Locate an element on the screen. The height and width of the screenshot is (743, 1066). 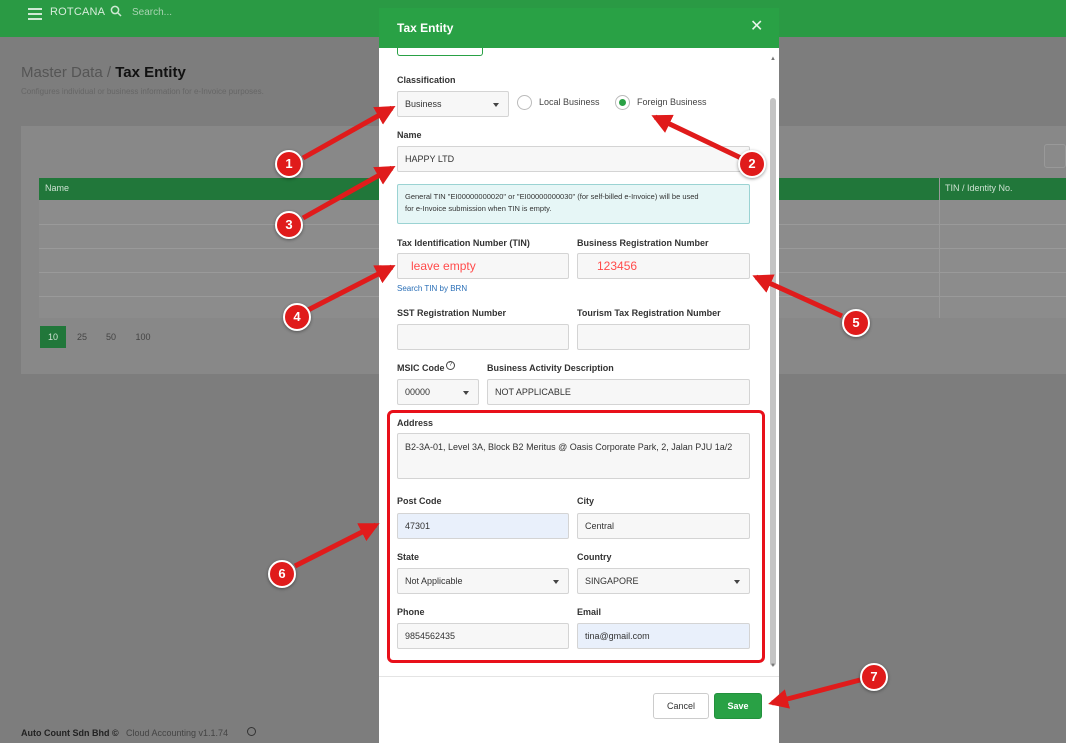
modal-footer-divider is located at coordinates (579, 676).